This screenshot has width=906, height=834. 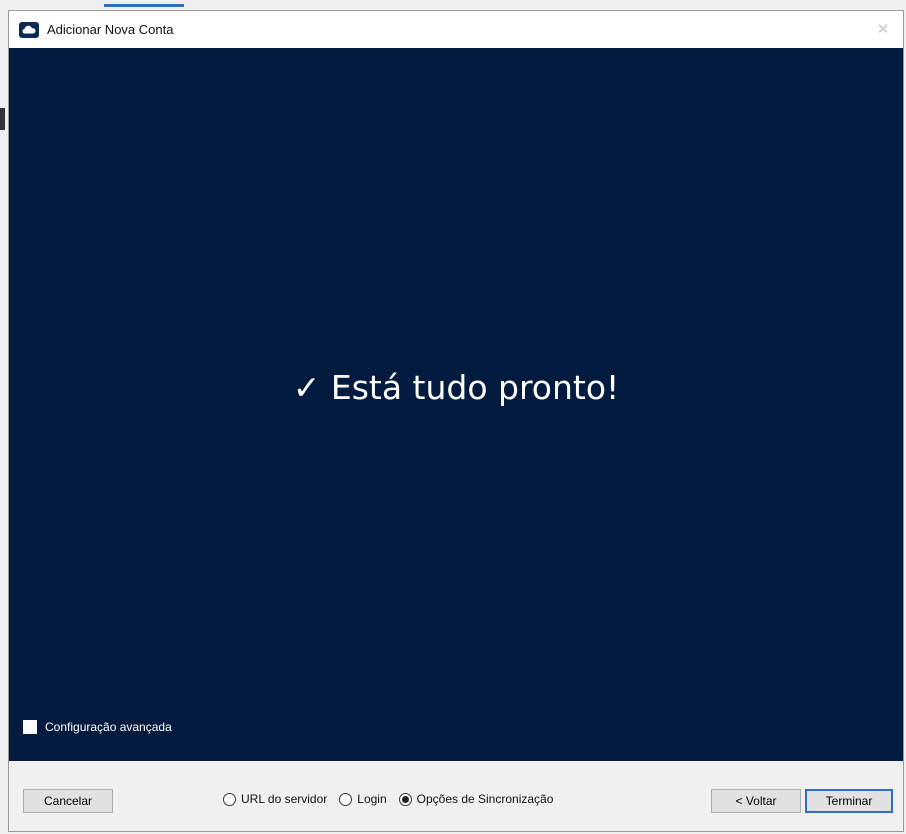 What do you see at coordinates (883, 29) in the screenshot?
I see `close-icon: ✕` at bounding box center [883, 29].